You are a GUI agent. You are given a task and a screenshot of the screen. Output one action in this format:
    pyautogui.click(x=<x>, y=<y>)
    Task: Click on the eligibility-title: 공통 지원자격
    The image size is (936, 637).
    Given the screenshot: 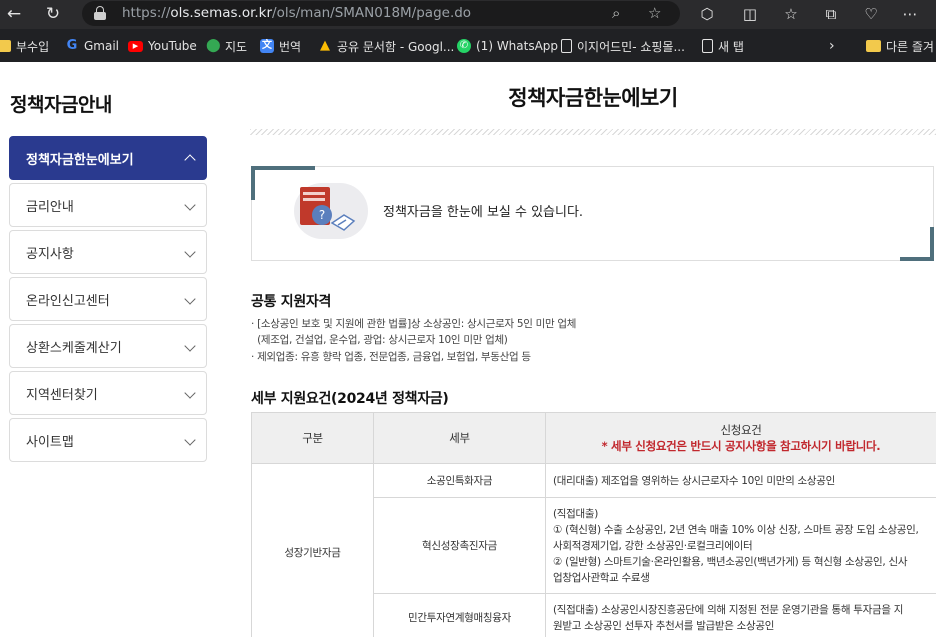 What is the action you would take?
    pyautogui.click(x=291, y=302)
    